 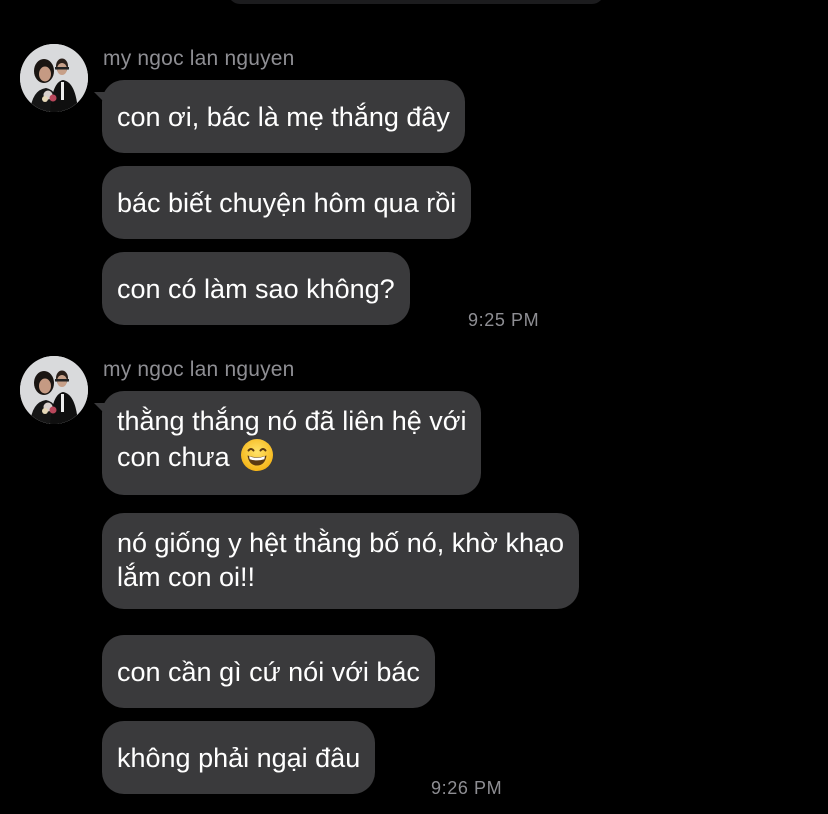 What do you see at coordinates (416, 2) in the screenshot?
I see `previous-message-bubble-edge` at bounding box center [416, 2].